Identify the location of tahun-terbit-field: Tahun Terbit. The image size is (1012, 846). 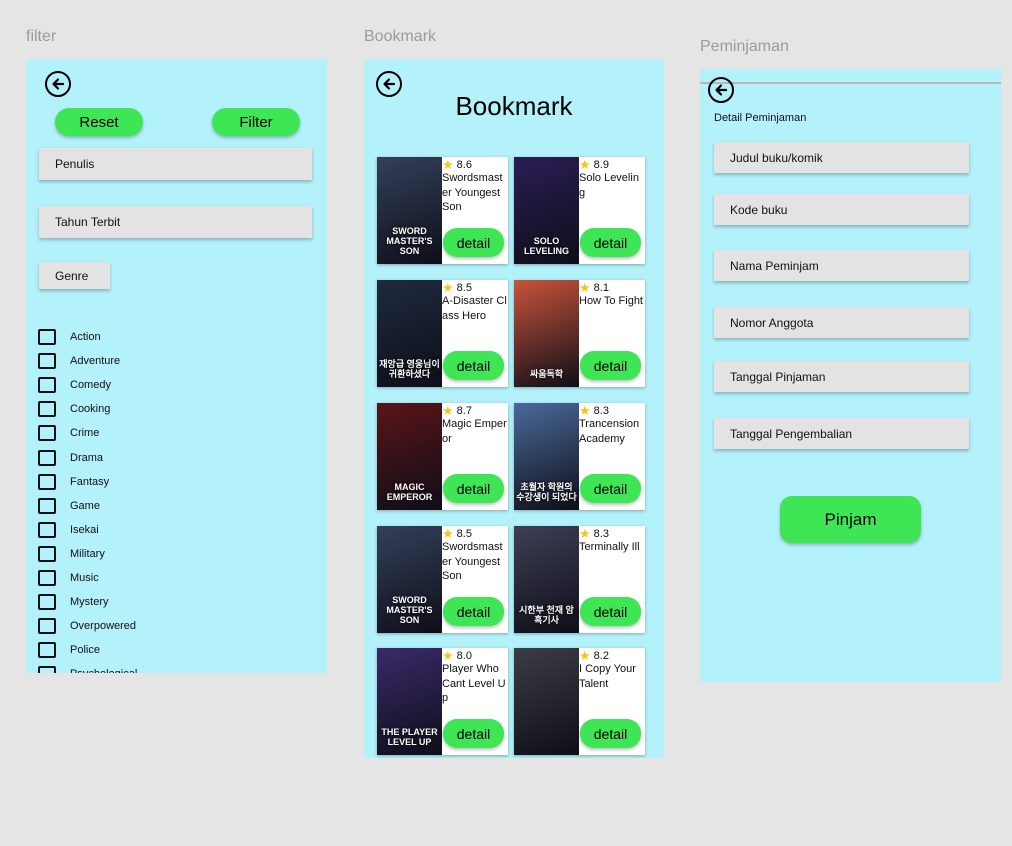
(175, 222).